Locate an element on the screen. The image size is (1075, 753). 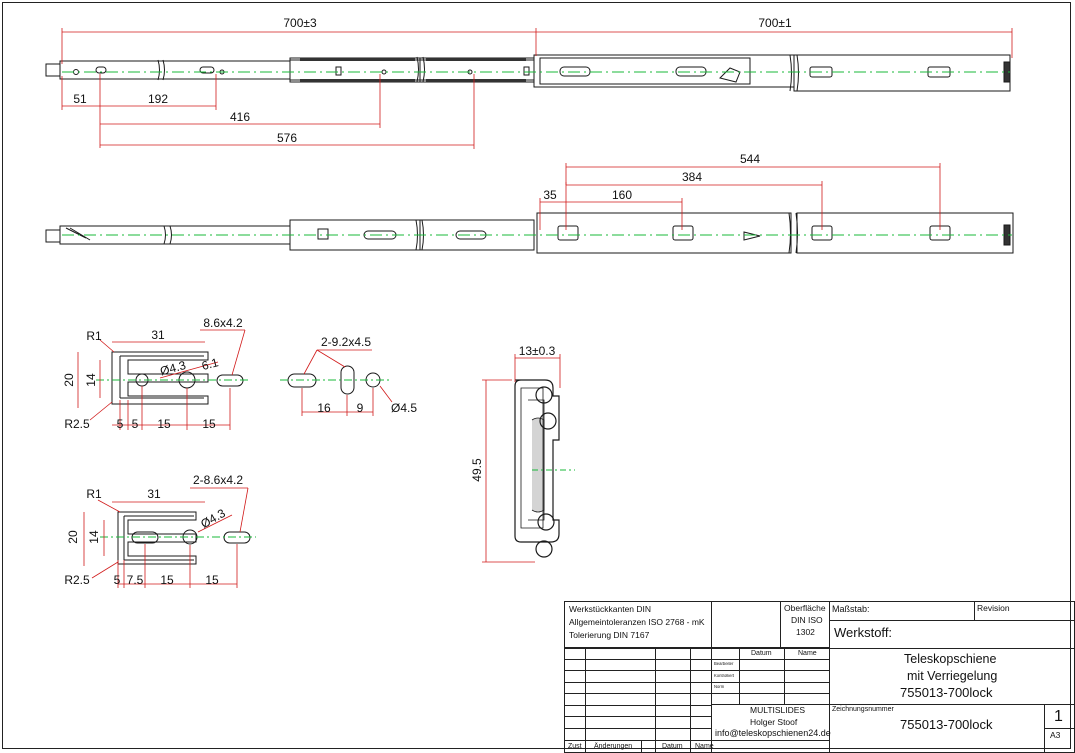
dim-c-15a: 15 is located at coordinates (167, 580).